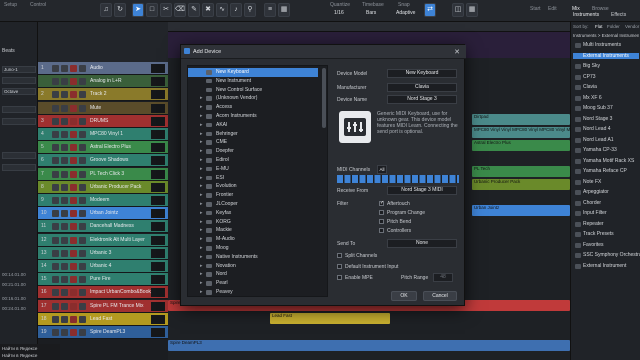 Image resolution: width=640 pixels, height=360 pixels. Describe the element at coordinates (103, 227) in the screenshot. I see `track-row: 11 Dancehall Madness` at that location.